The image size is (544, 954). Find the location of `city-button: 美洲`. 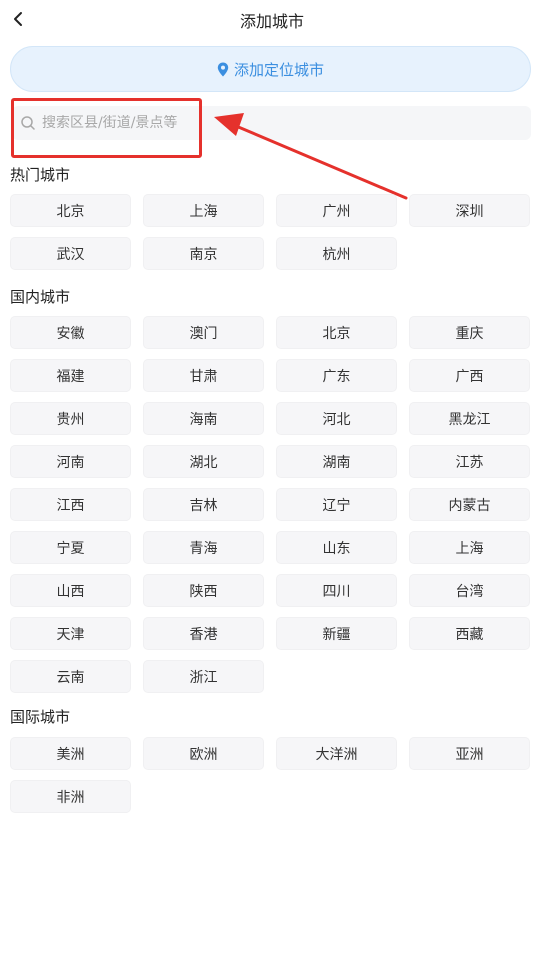

city-button: 美洲 is located at coordinates (70, 753).